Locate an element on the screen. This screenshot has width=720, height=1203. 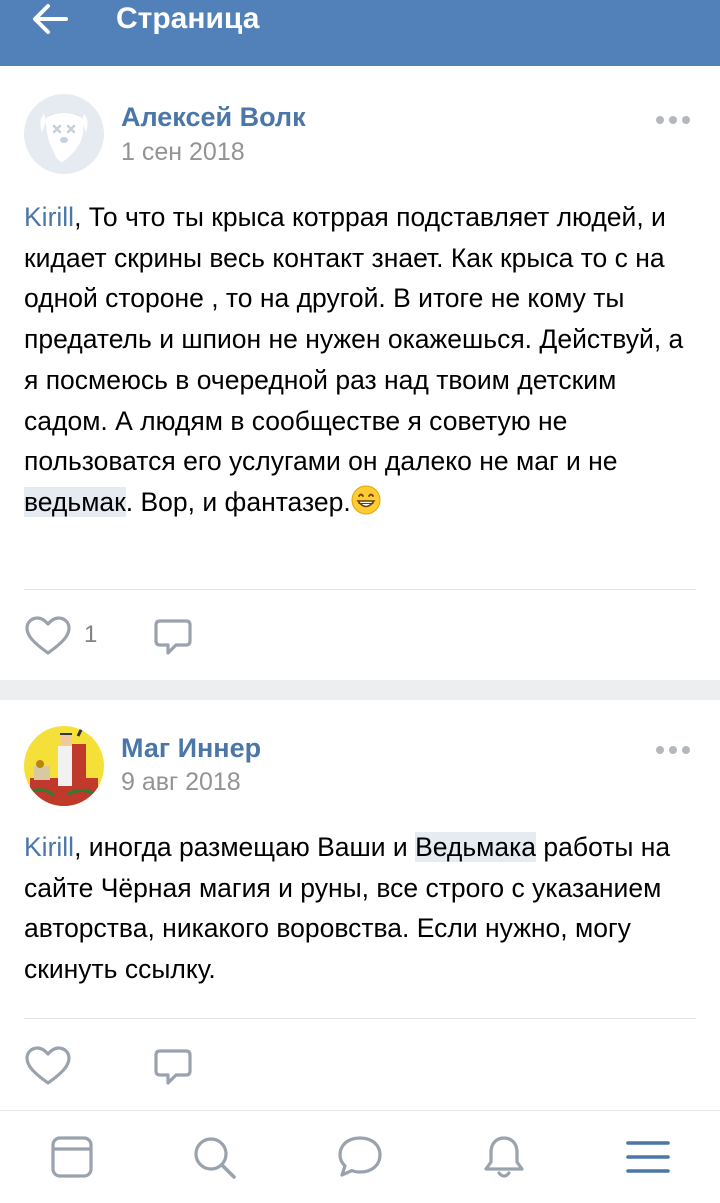
back-arrow-icon is located at coordinates (50, 20).